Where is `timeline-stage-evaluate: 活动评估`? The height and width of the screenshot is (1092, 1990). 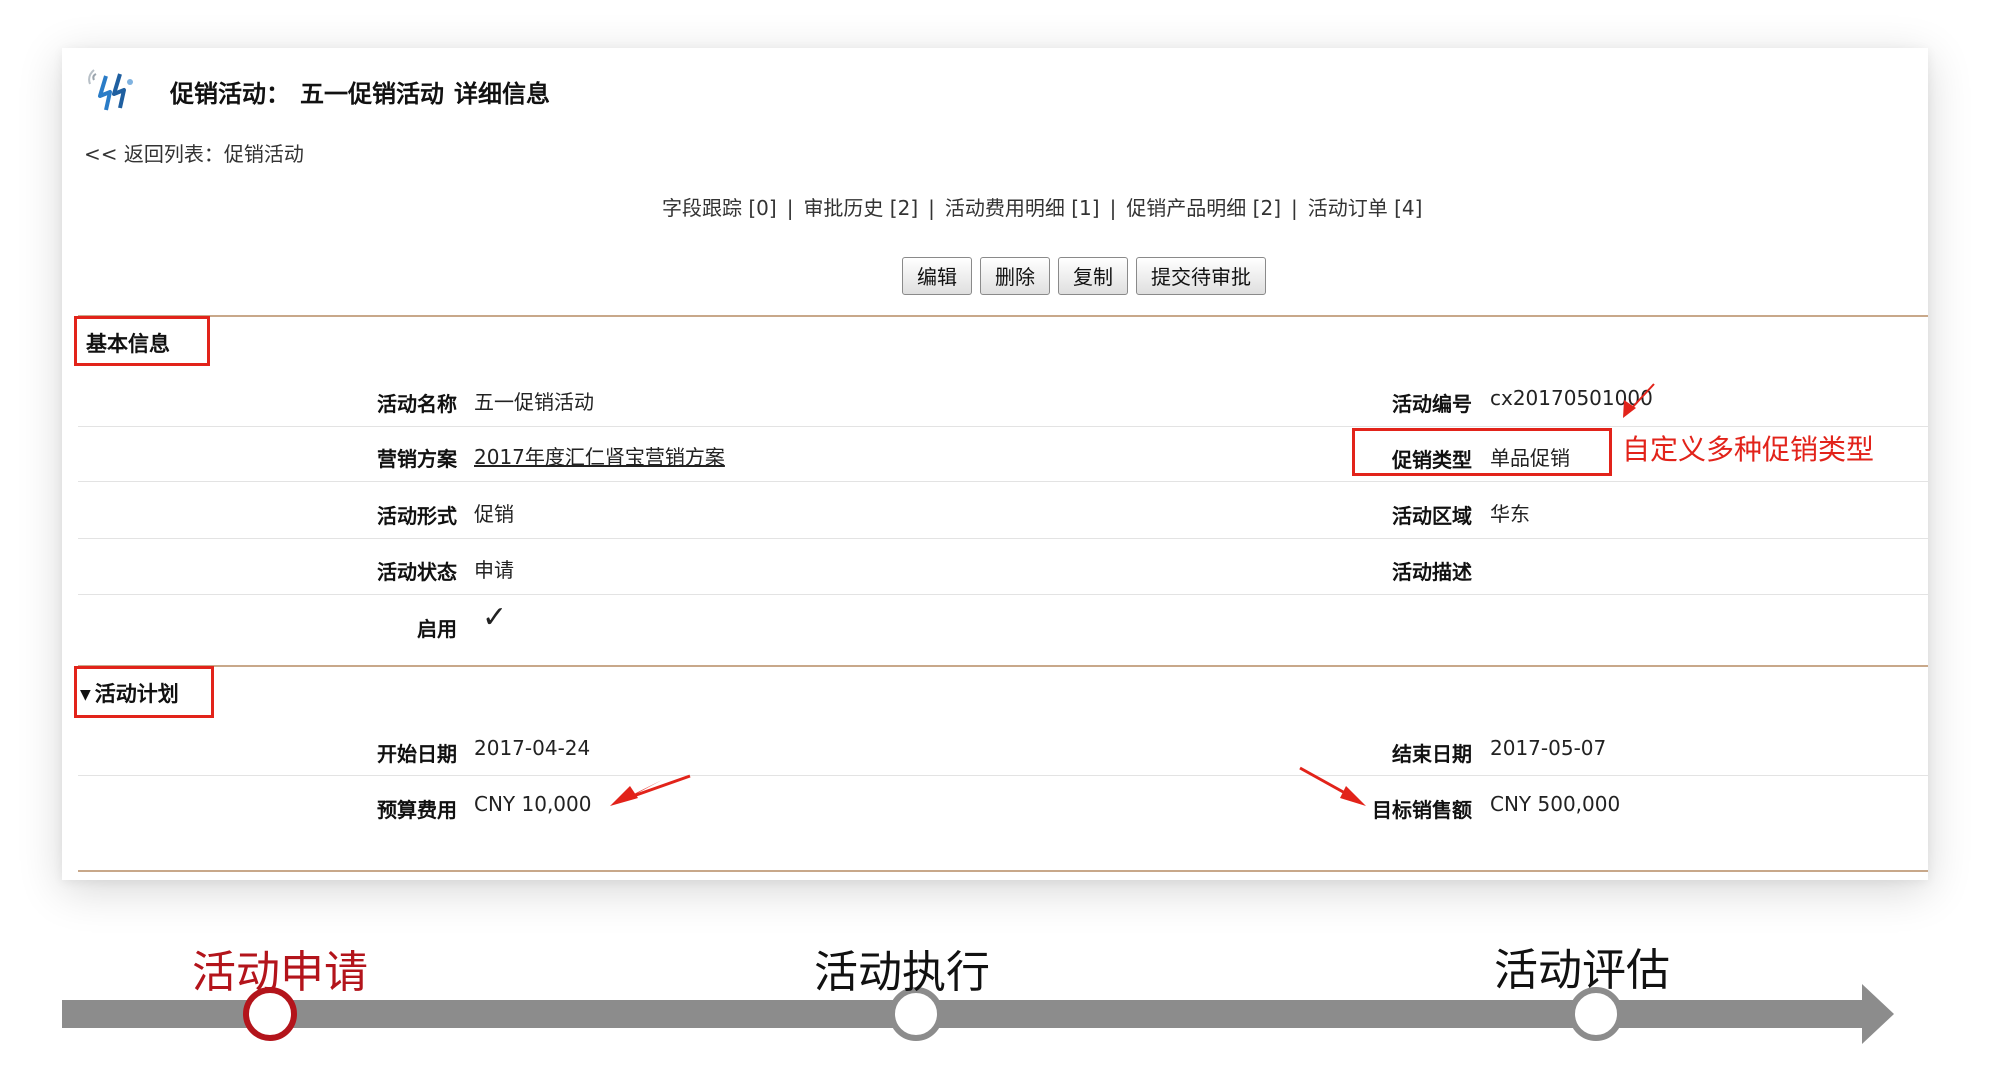 timeline-stage-evaluate: 活动评估 is located at coordinates (1582, 970).